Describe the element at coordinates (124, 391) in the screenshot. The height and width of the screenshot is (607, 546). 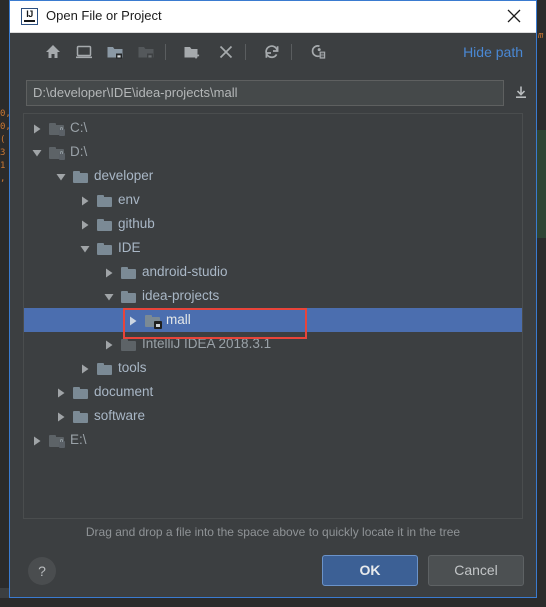
I see `tree-row-label: document` at that location.